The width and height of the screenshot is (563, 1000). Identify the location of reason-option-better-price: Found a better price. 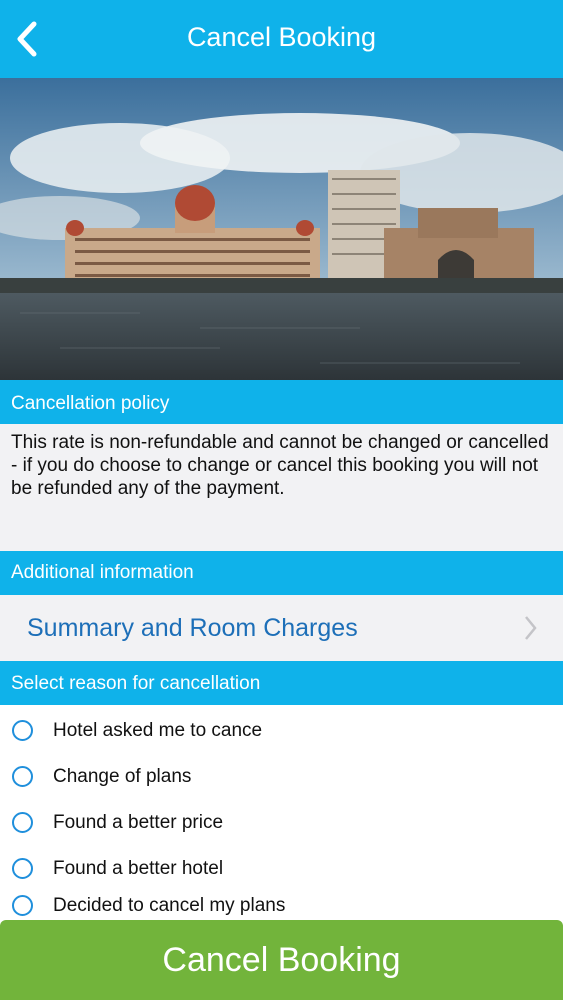
(281, 825).